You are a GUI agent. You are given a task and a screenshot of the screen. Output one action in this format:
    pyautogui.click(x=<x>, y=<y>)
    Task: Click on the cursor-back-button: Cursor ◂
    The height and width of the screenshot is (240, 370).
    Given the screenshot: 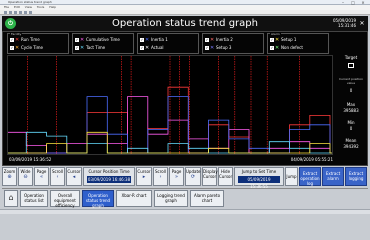 What is the action you would take?
    pyautogui.click(x=74, y=176)
    